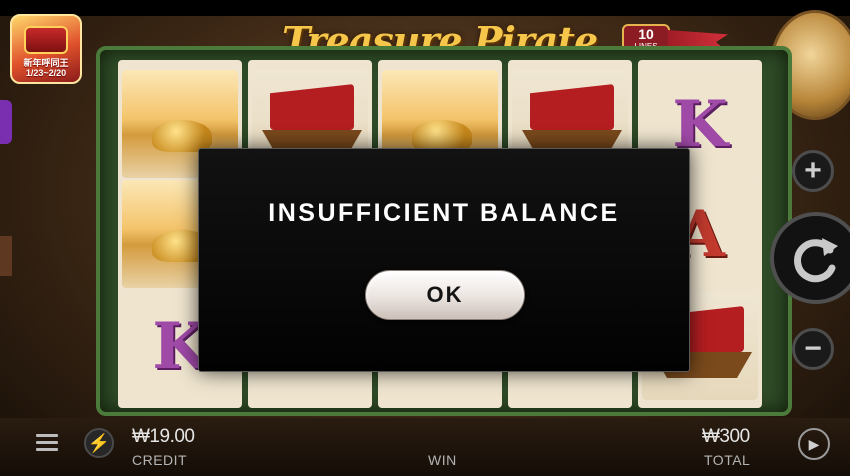 The width and height of the screenshot is (850, 476). I want to click on credit-value: ₩19.00, so click(163, 436).